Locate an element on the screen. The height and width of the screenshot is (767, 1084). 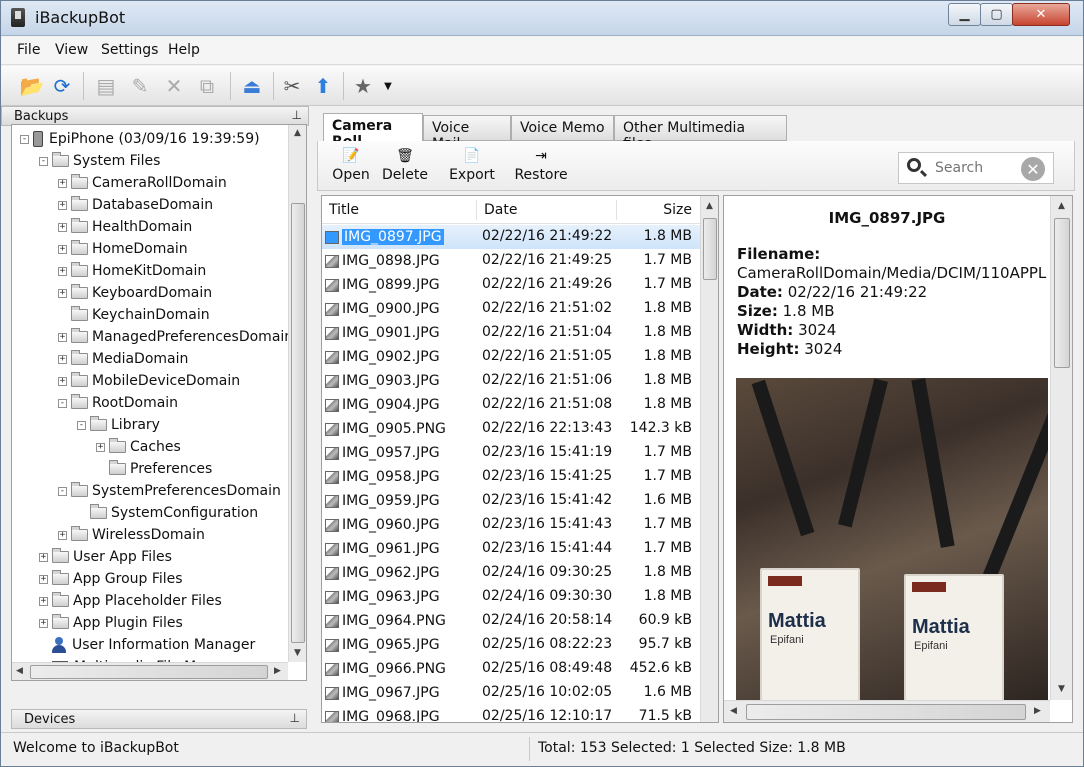
file-row: IMG_0961.JPG 02/23/16 15:41:44 1.7 MB is located at coordinates (511, 549).